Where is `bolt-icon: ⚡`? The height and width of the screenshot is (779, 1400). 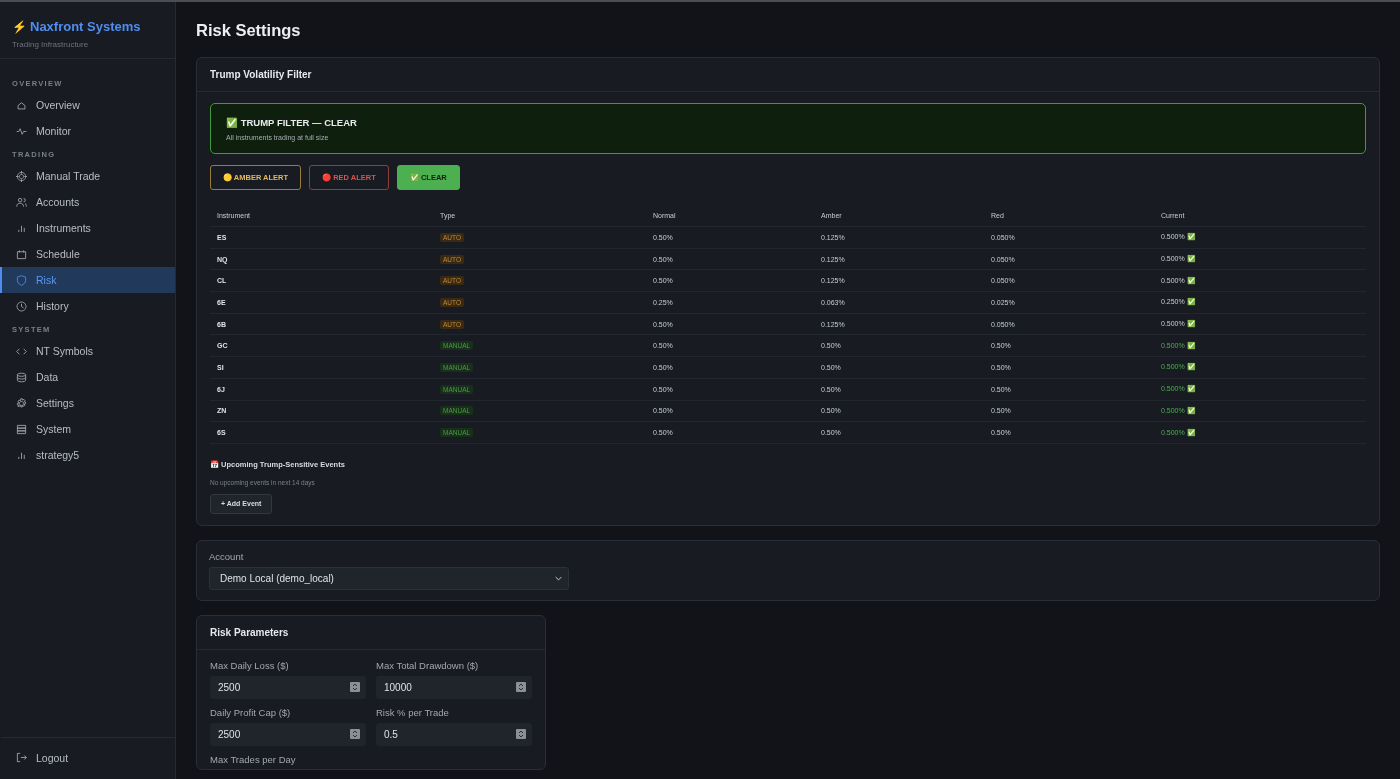
bolt-icon: ⚡ is located at coordinates (19, 26).